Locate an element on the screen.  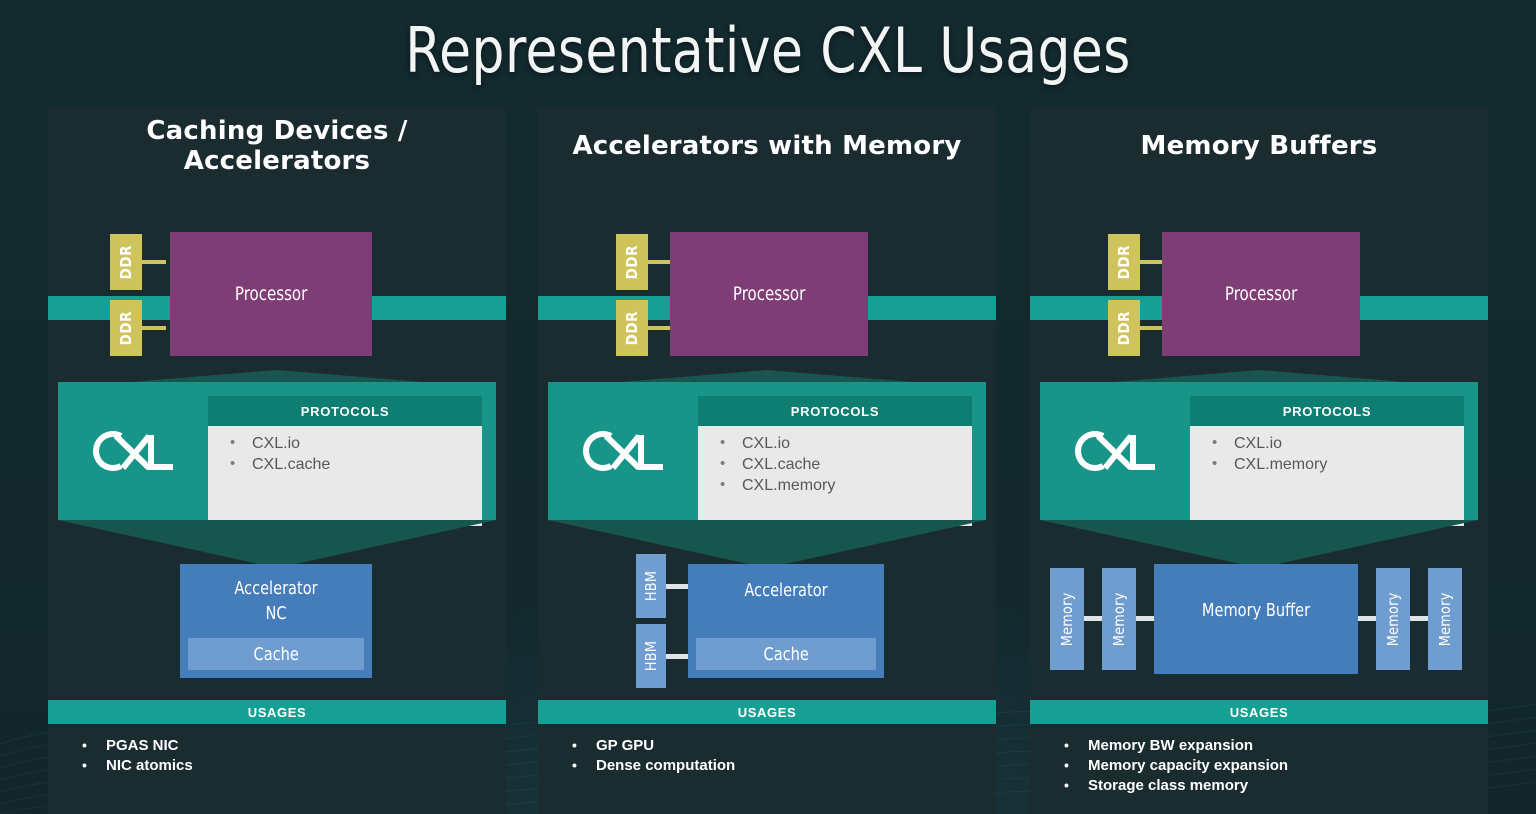
usage-item: GP GPU is located at coordinates (767, 745).